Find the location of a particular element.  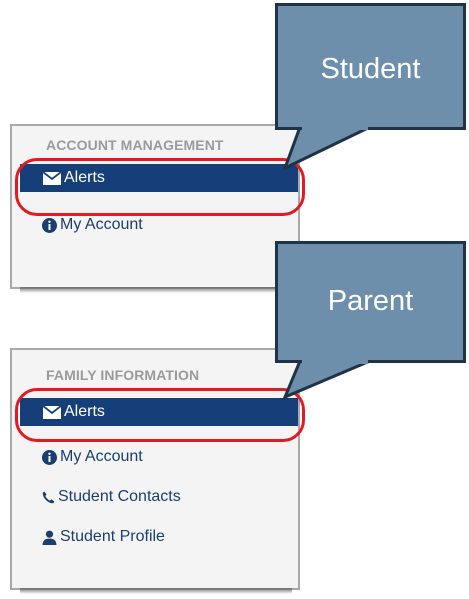

student-callout: Student is located at coordinates (370, 66).